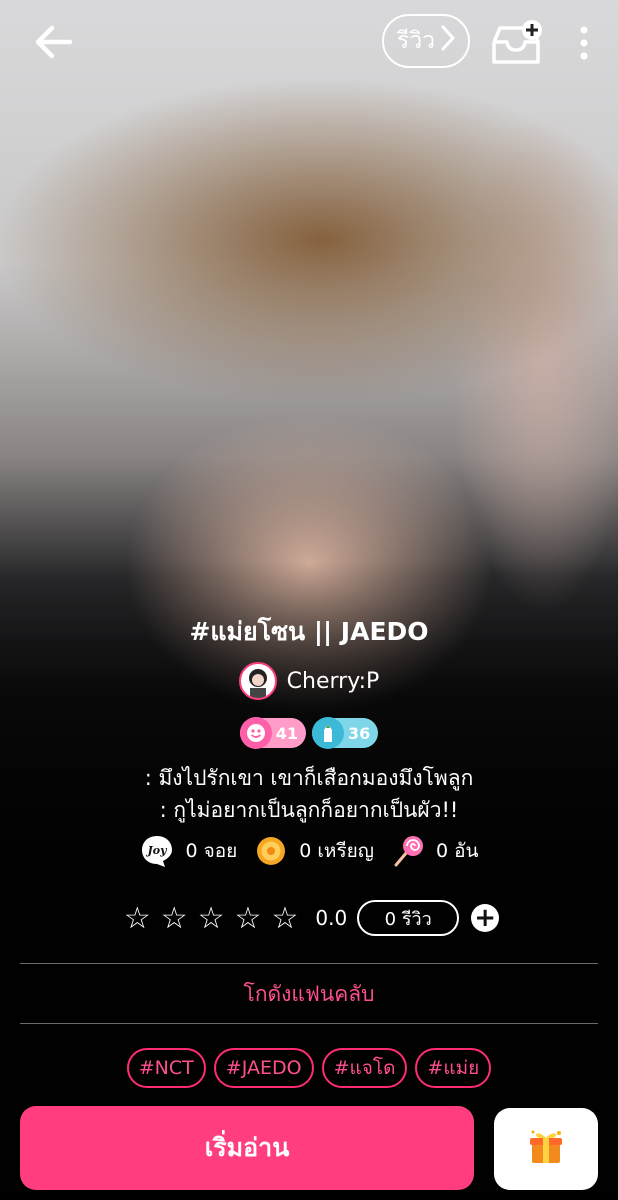 Image resolution: width=618 pixels, height=1200 pixels. What do you see at coordinates (434, 851) in the screenshot?
I see `candy-stat: 0 อัน` at bounding box center [434, 851].